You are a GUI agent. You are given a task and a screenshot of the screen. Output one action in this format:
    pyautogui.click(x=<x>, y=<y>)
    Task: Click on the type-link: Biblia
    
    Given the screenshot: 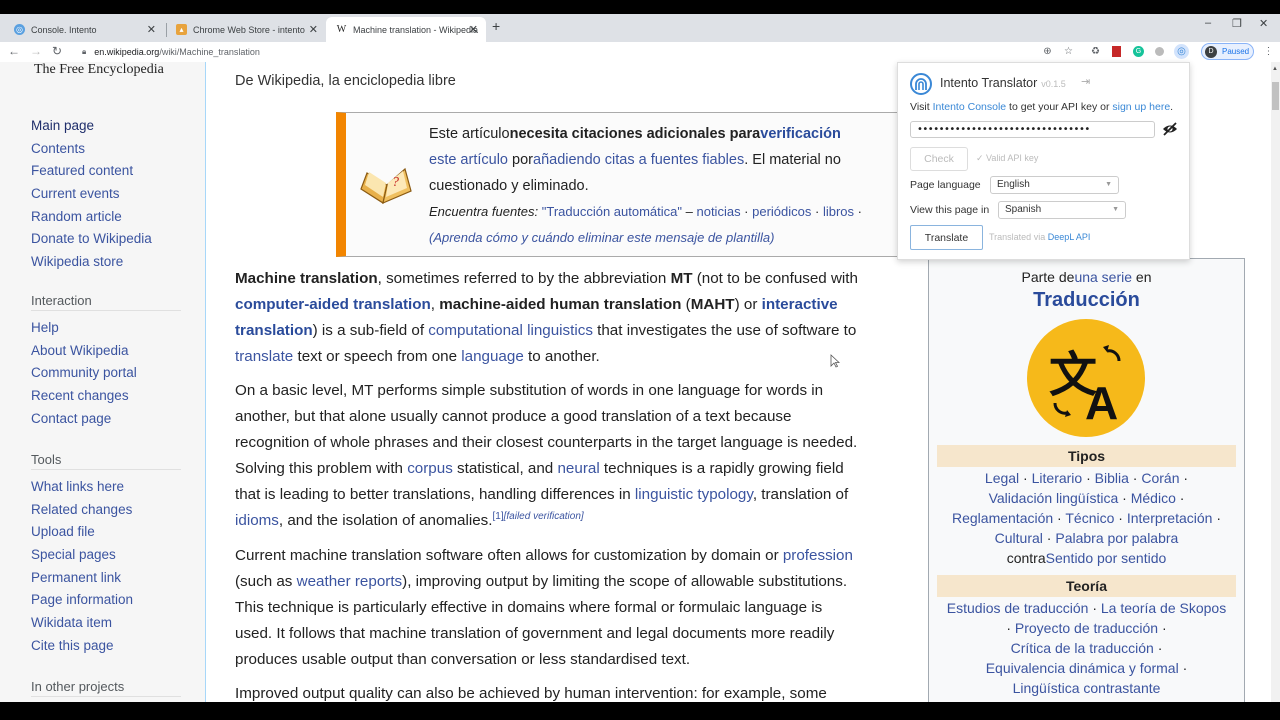 What is the action you would take?
    pyautogui.click(x=1112, y=478)
    